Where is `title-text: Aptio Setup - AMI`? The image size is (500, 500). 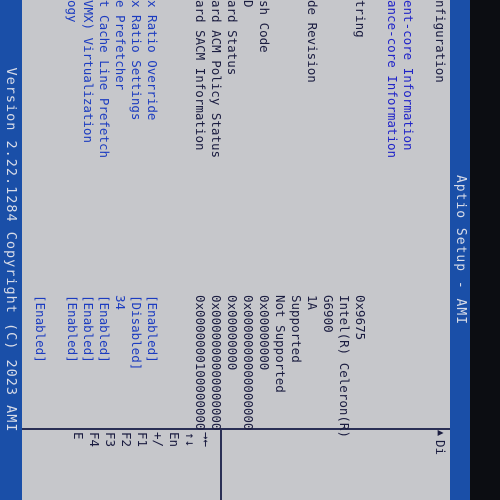
title-text: Aptio Setup - AMI is located at coordinates (460, 250).